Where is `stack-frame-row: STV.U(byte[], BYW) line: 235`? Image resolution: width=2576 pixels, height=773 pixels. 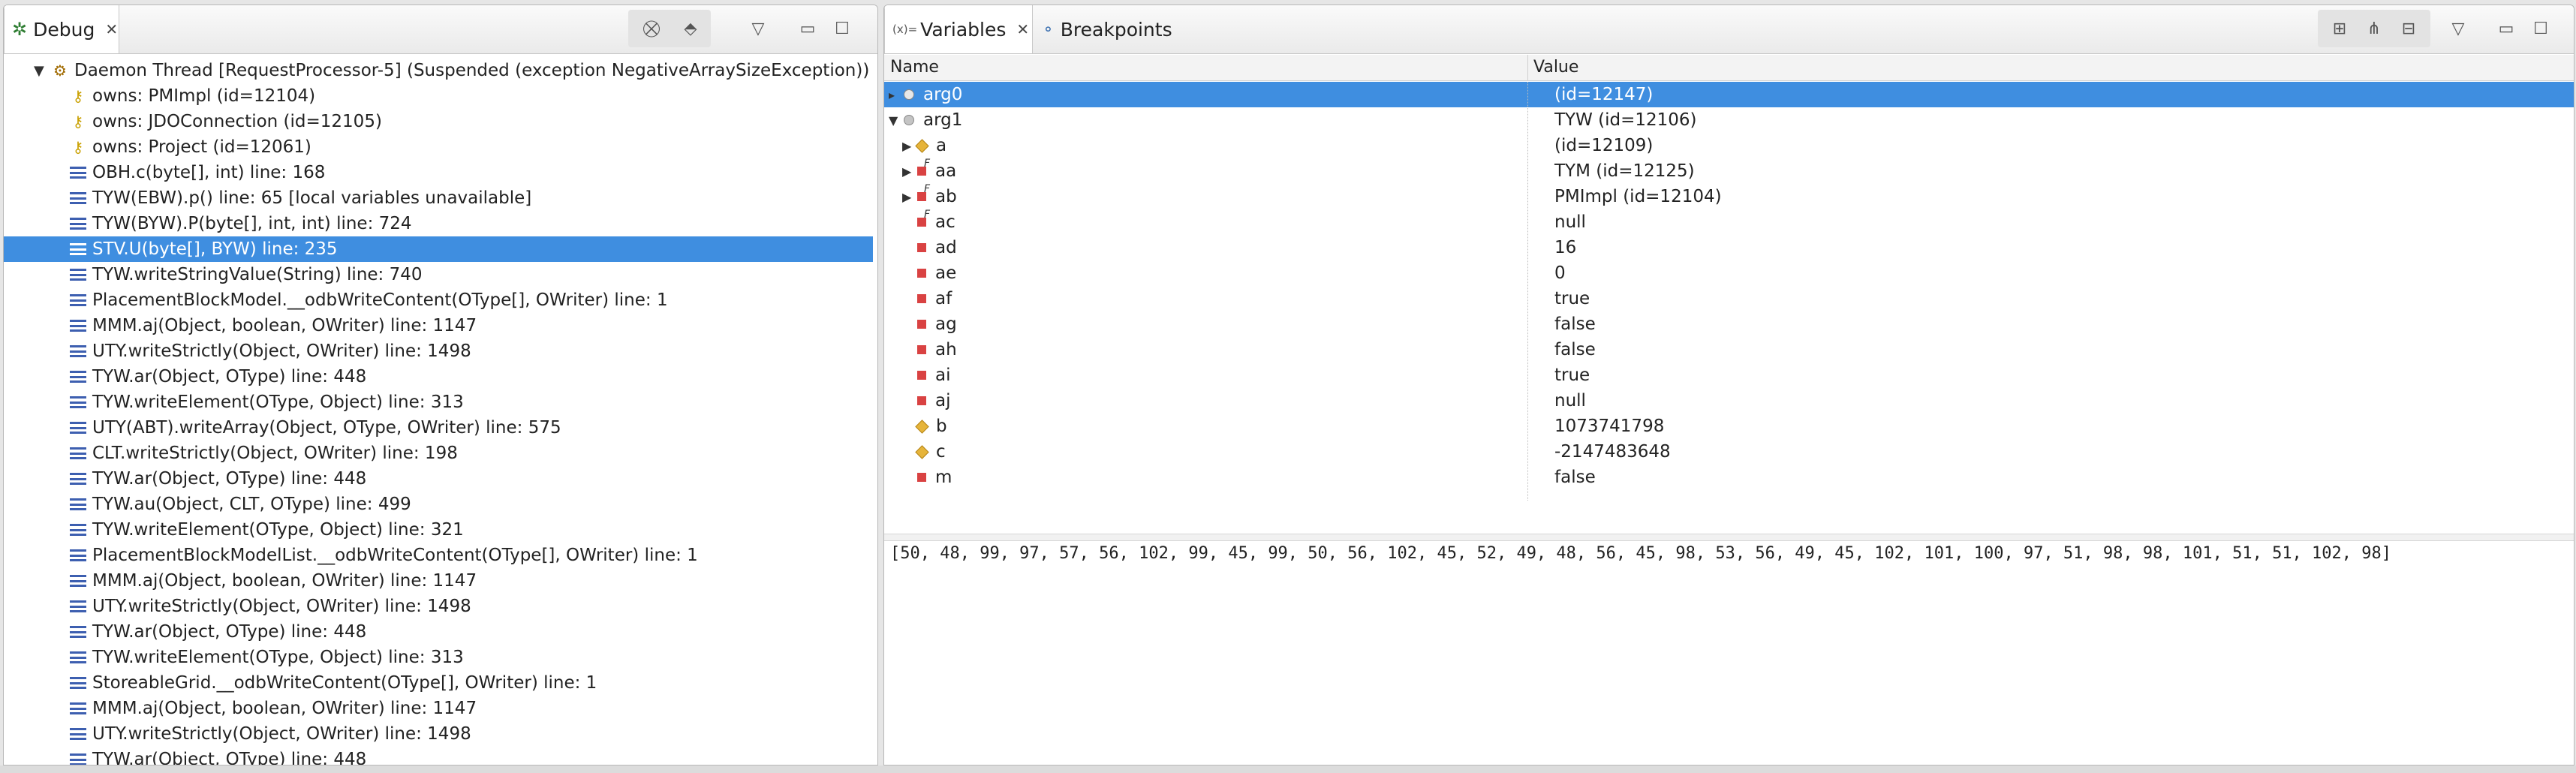
stack-frame-row: STV.U(byte[], BYW) line: 235 is located at coordinates (438, 249).